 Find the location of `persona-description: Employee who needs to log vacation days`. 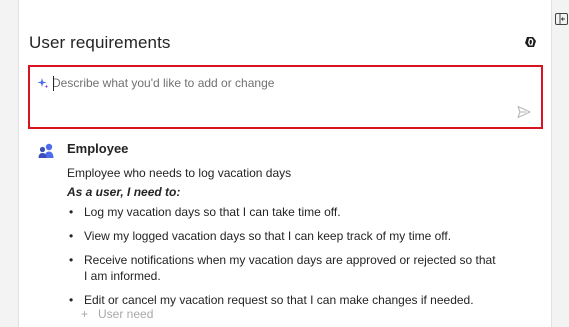

persona-description: Employee who needs to log vacation days is located at coordinates (179, 173).